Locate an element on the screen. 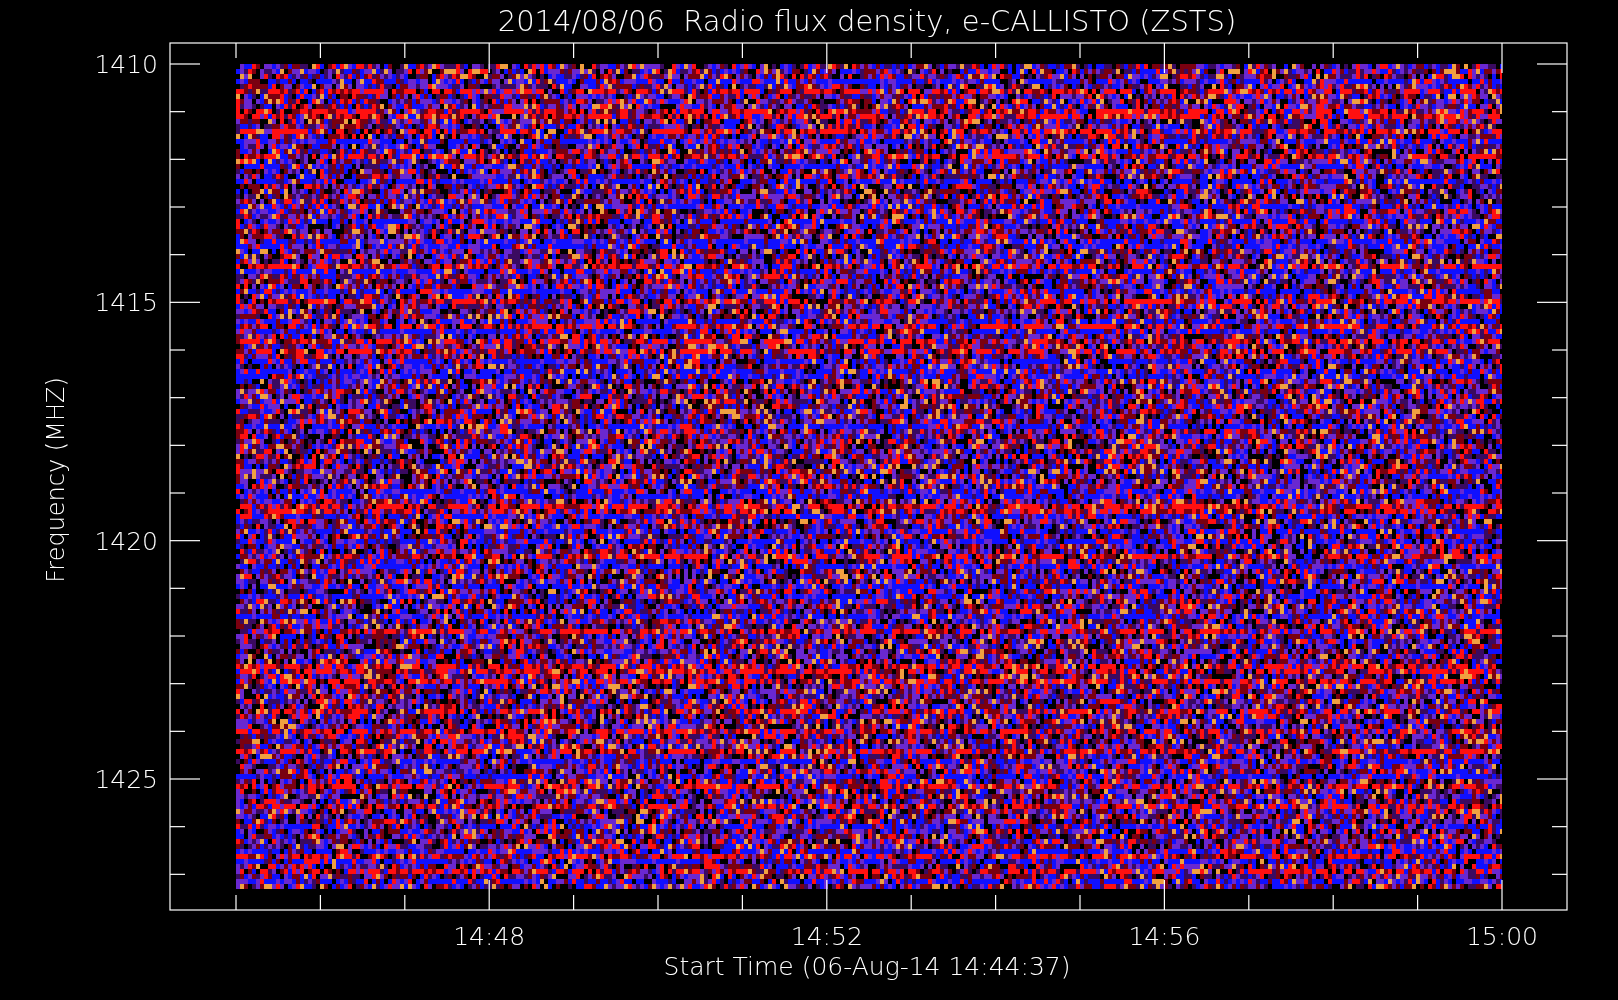 The width and height of the screenshot is (1618, 1000). x-tick-label: 14:48 is located at coordinates (489, 936).